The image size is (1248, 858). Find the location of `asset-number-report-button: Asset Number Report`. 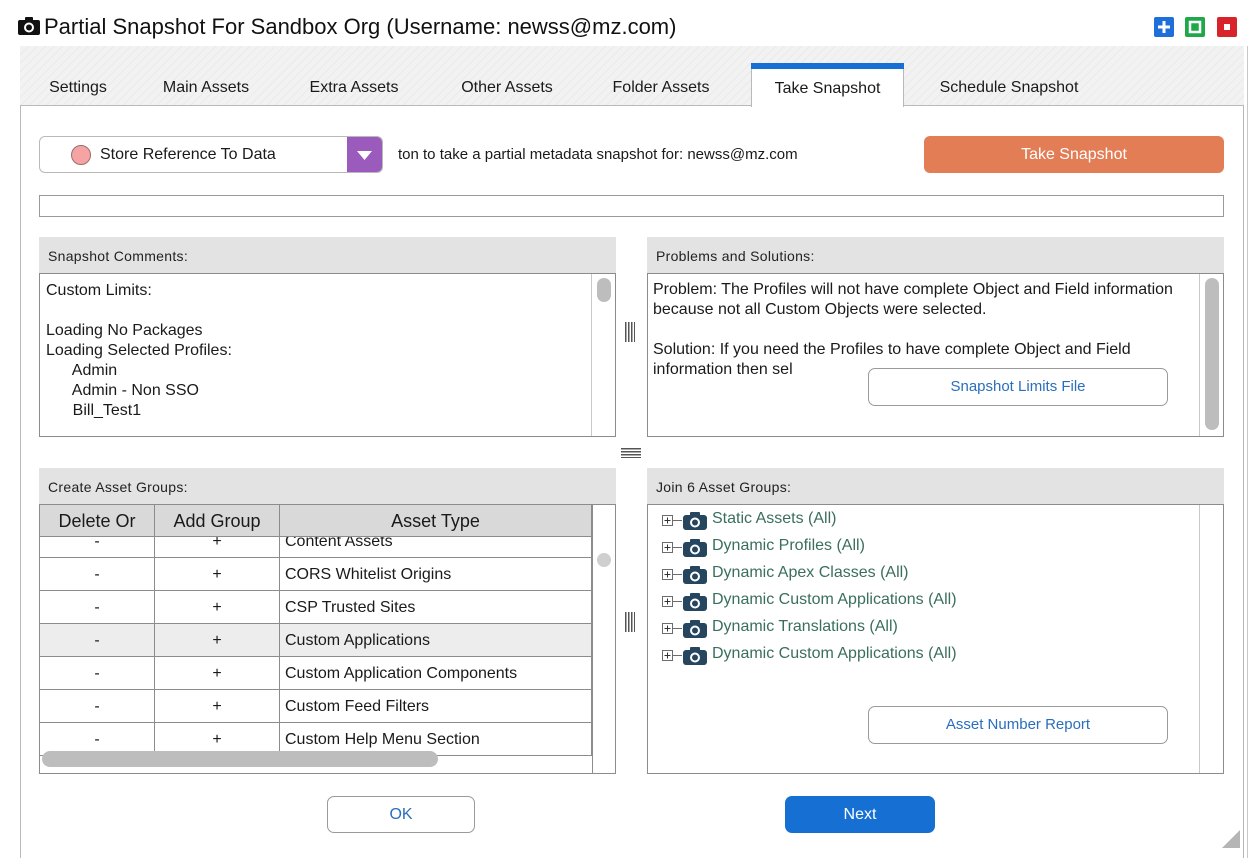

asset-number-report-button: Asset Number Report is located at coordinates (1018, 725).